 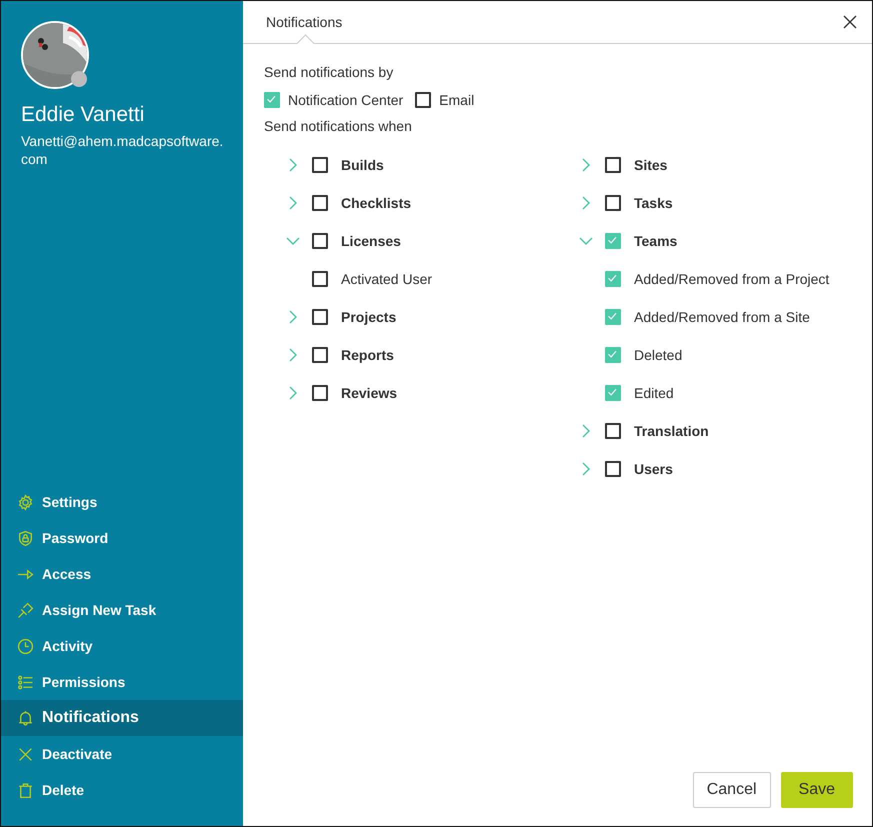 I want to click on user-email: Vanetti@ahem.madcapsoftware.com, so click(x=122, y=150).